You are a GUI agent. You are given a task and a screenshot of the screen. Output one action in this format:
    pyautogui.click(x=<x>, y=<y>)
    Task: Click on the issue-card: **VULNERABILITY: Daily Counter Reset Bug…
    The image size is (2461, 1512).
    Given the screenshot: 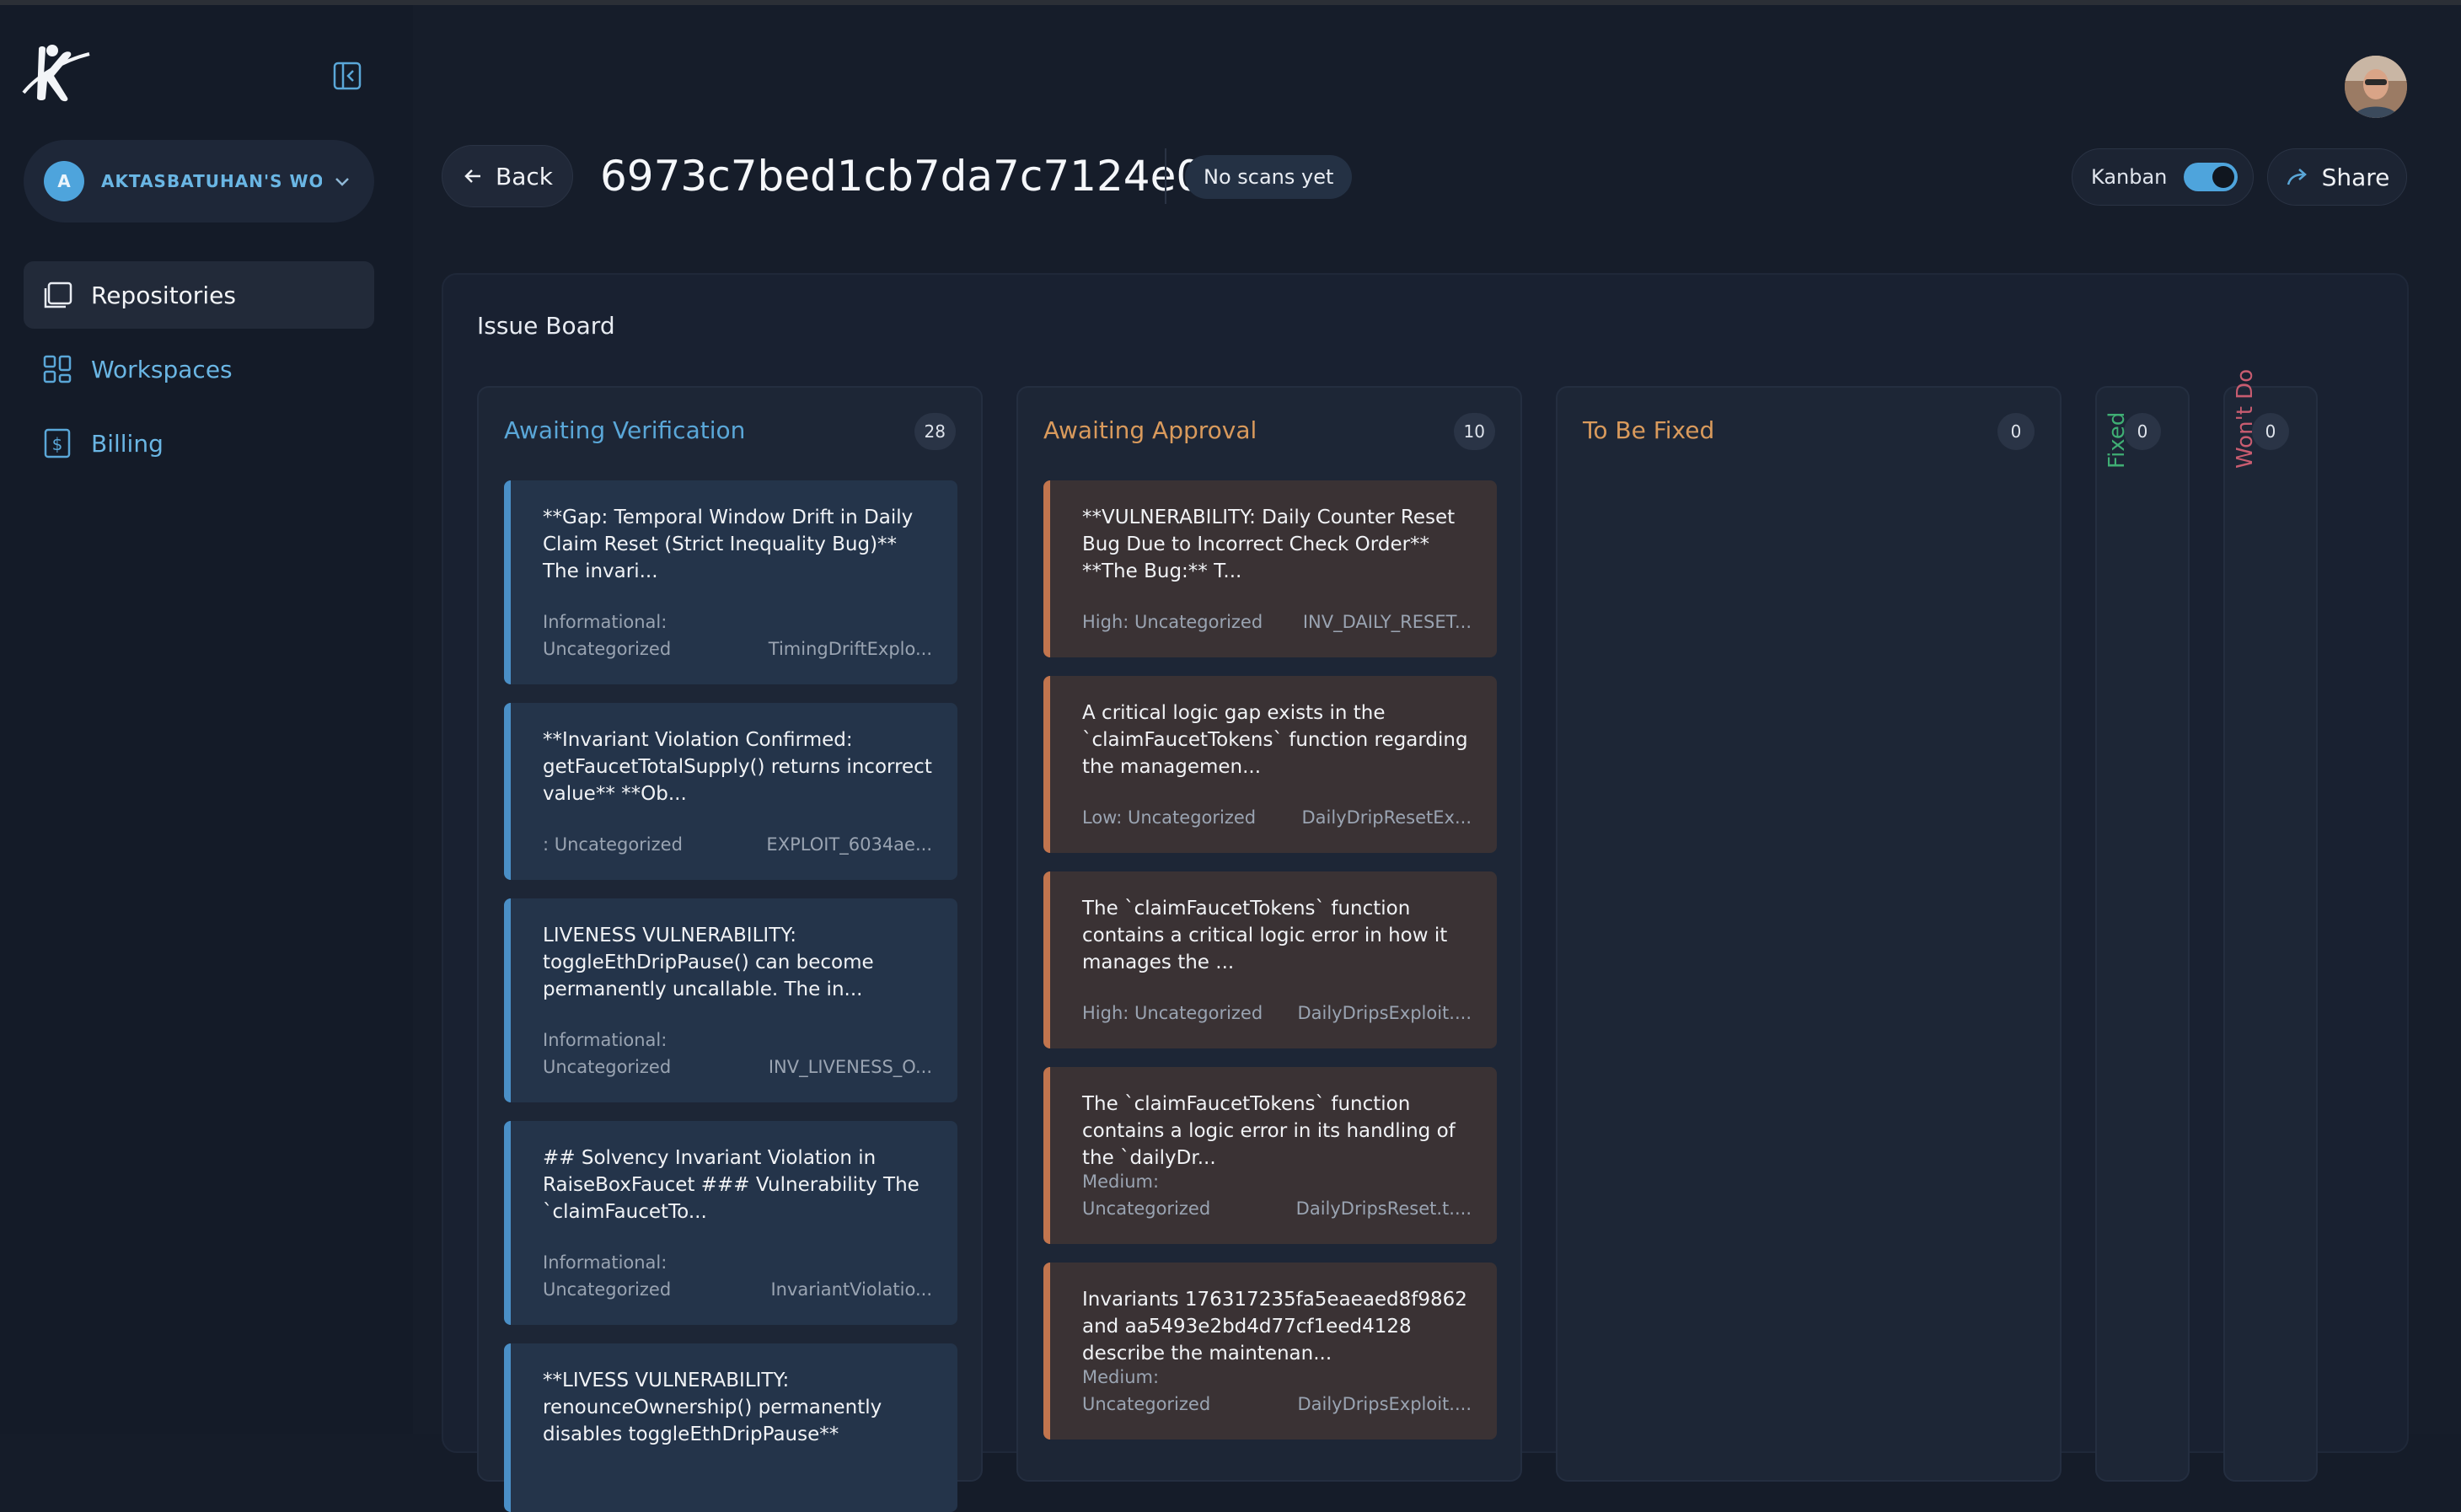 What is the action you would take?
    pyautogui.click(x=1270, y=568)
    